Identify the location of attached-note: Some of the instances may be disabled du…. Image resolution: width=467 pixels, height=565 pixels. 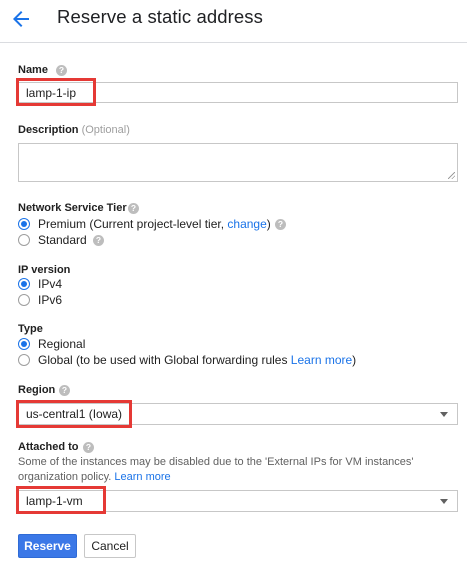
(216, 462).